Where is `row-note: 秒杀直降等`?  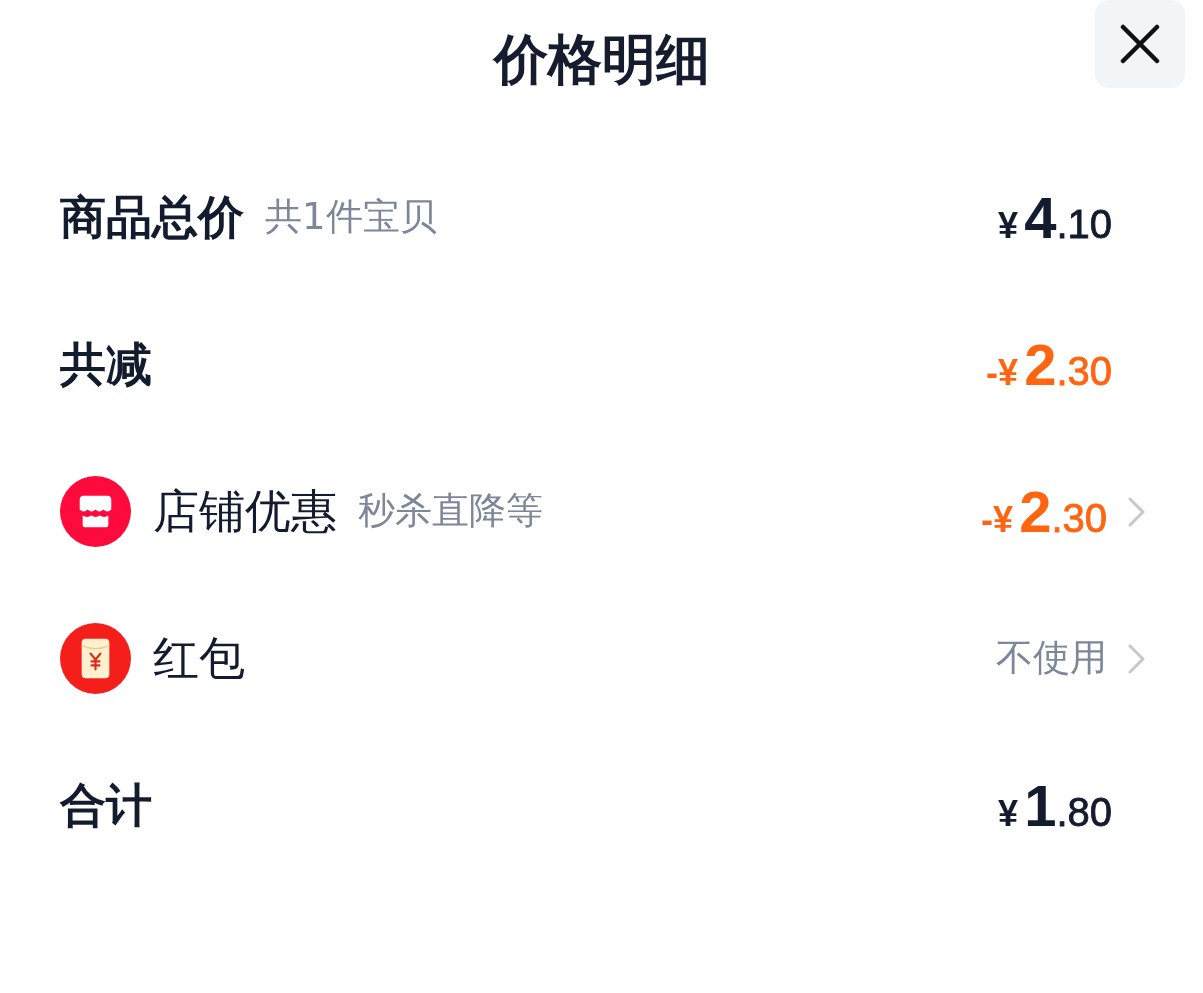
row-note: 秒杀直降等 is located at coordinates (450, 511).